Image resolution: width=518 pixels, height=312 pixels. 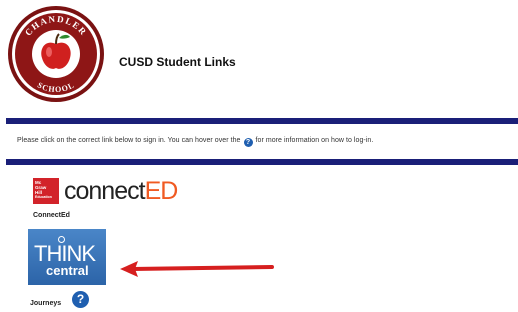 I want to click on connected-logo-link: connectED, so click(x=121, y=191).